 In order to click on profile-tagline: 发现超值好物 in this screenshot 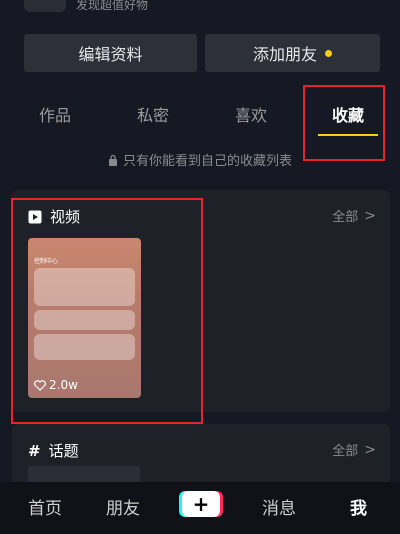, I will do `click(112, 6)`.